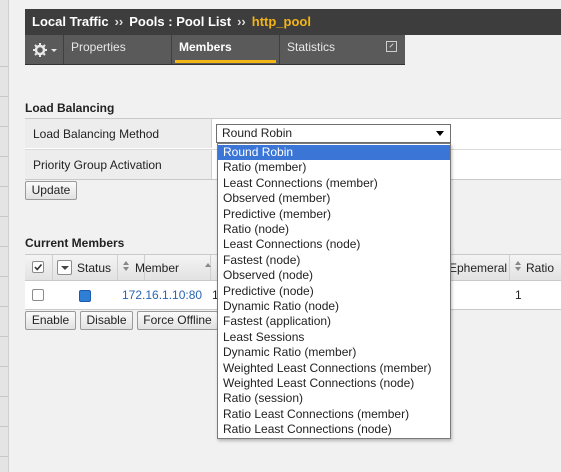 This screenshot has width=561, height=472. I want to click on priority-group-label: Priority Group Activation, so click(97, 165).